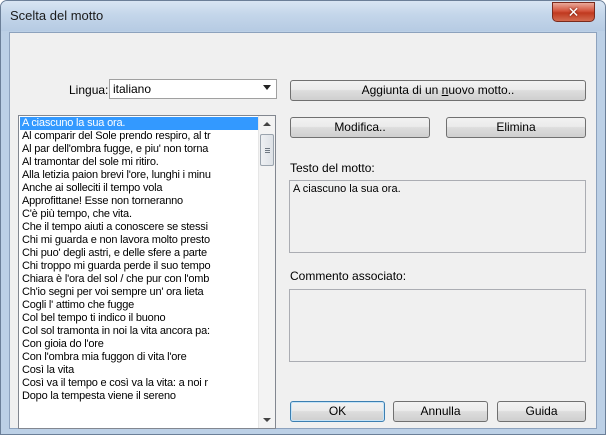  Describe the element at coordinates (267, 87) in the screenshot. I see `chevron-down-icon` at that location.